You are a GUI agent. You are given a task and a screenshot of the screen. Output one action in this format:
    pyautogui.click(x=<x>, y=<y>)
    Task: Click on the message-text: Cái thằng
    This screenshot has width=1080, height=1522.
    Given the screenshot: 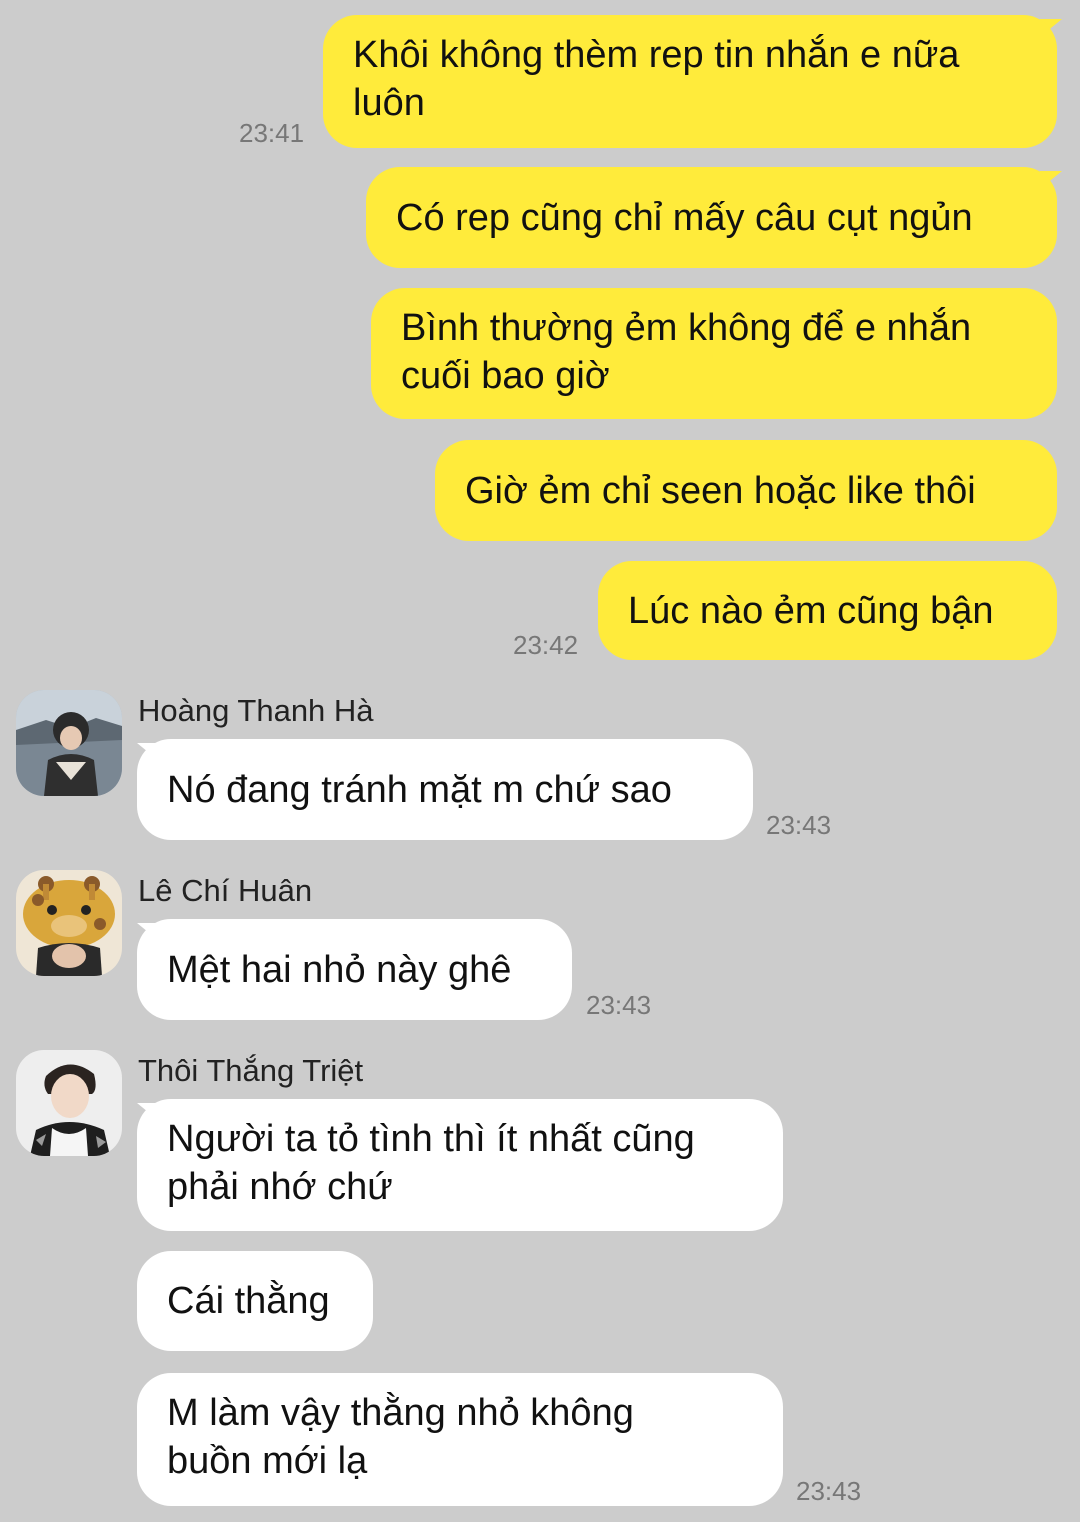 What is the action you would take?
    pyautogui.click(x=248, y=1301)
    